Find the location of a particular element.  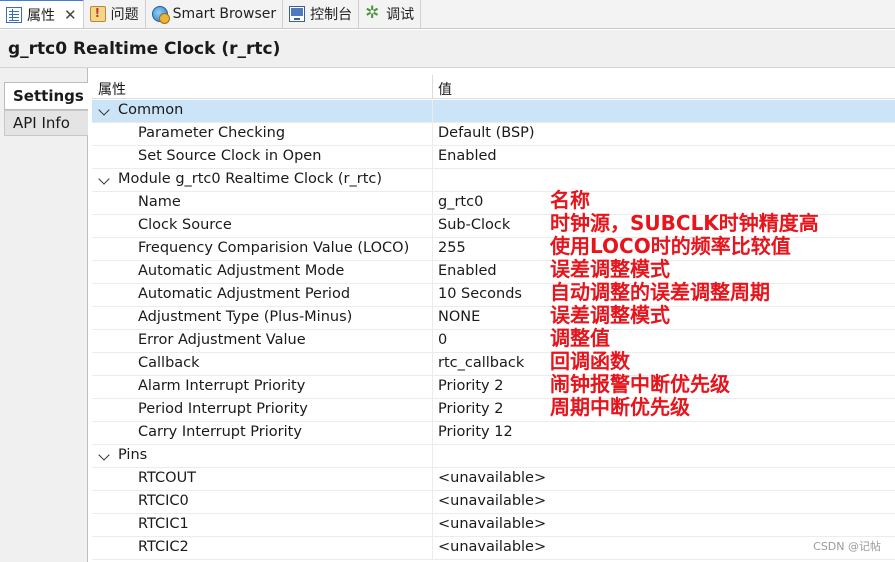

property-value: 0 is located at coordinates (442, 340).